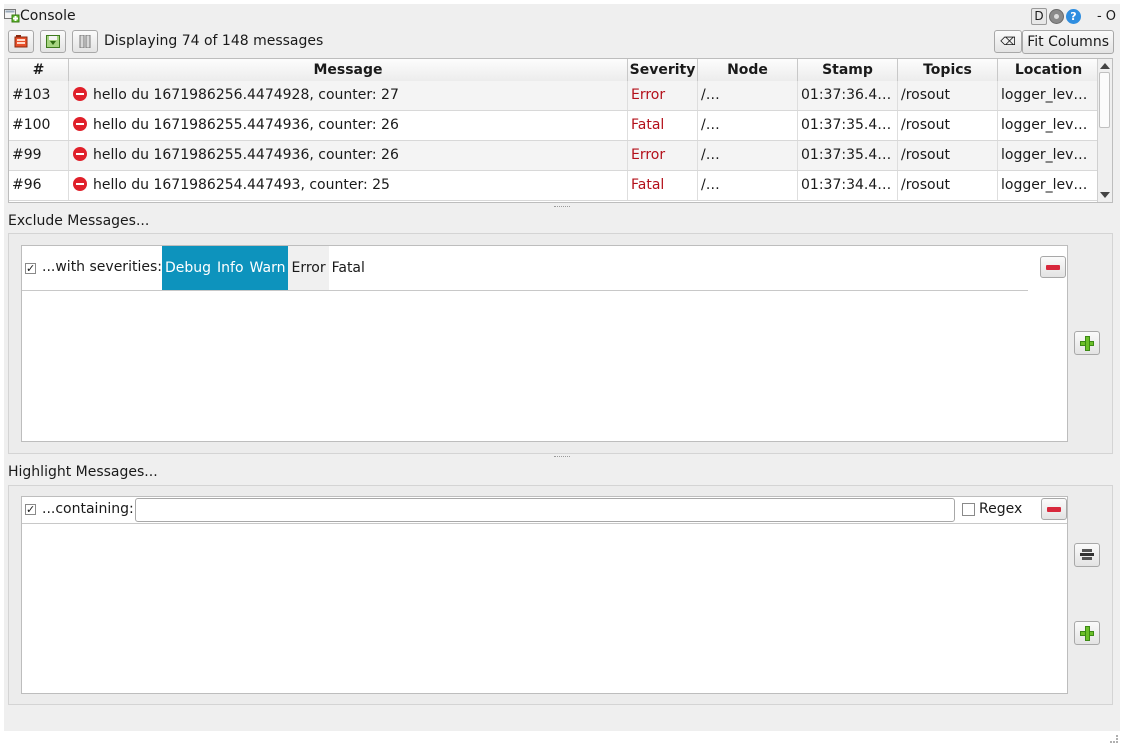  I want to click on message-count-status: Displaying 74 of 148 messages, so click(214, 41).